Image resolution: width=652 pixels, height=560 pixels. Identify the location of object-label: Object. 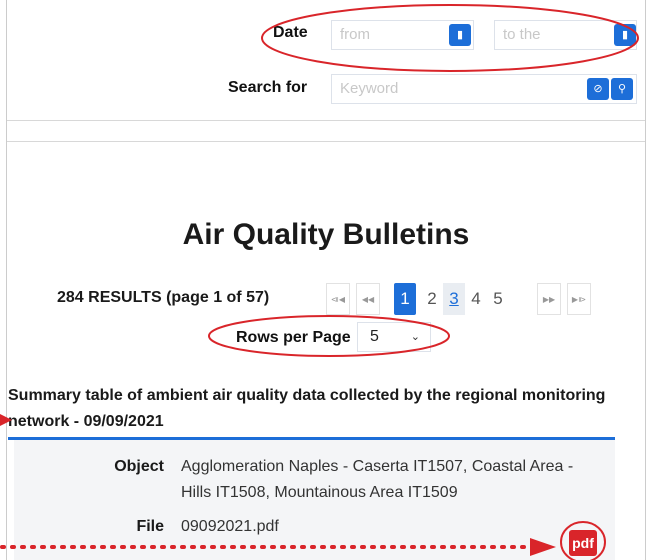
(139, 466).